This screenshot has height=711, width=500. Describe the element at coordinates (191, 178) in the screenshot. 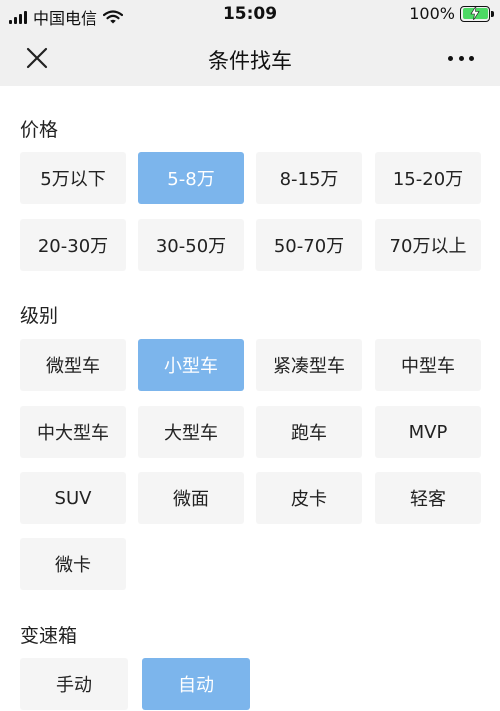

I see `price-option: 5-8万` at that location.